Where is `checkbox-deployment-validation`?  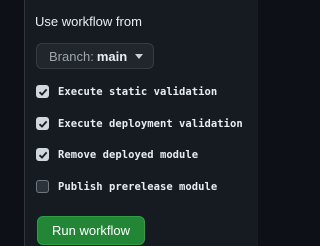
checkbox-deployment-validation is located at coordinates (42, 123).